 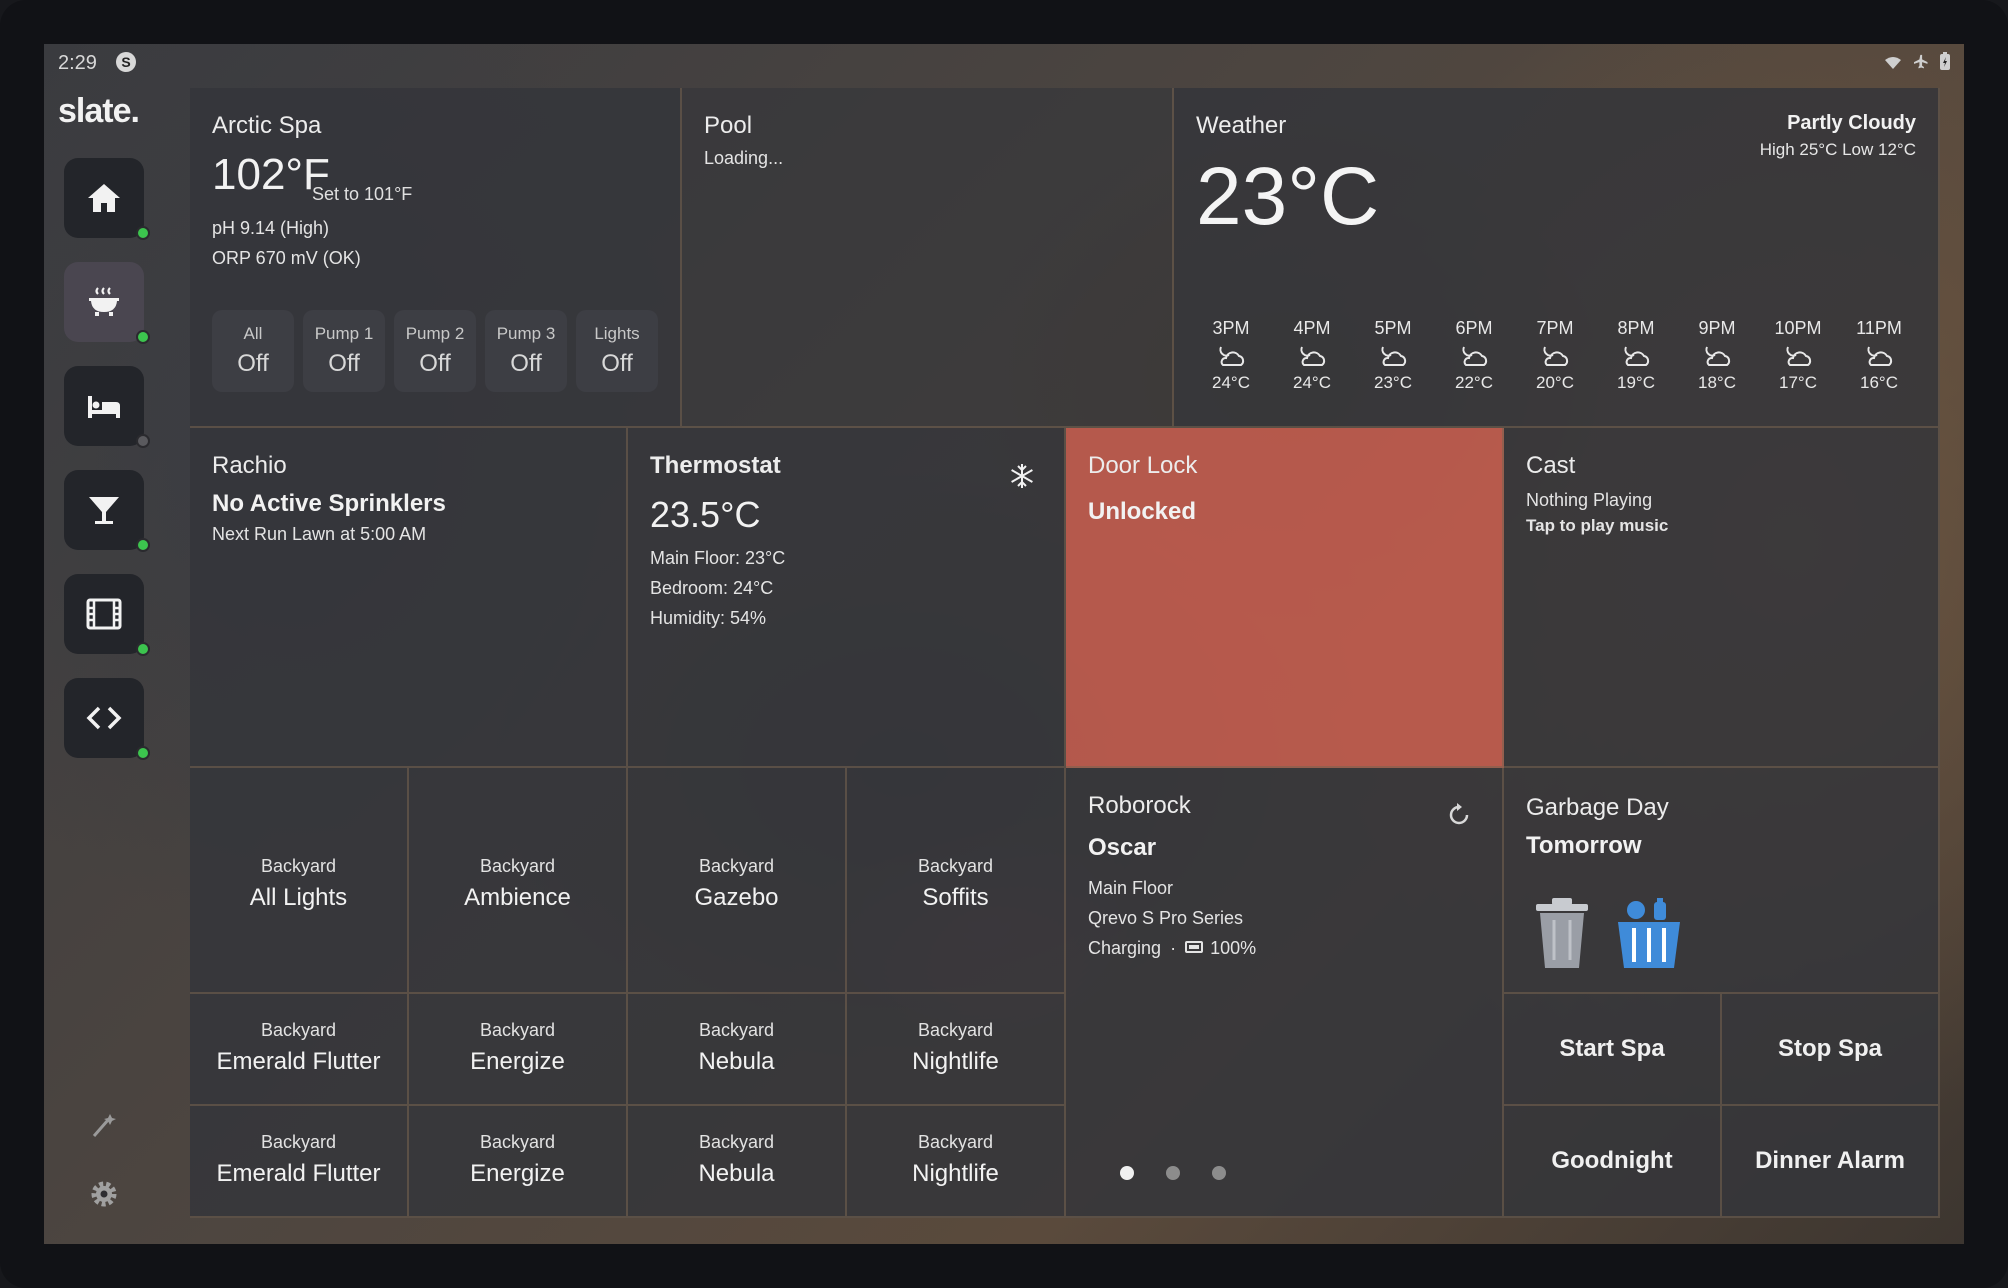 I want to click on forecast-hour-label: 4PM, so click(x=1312, y=328).